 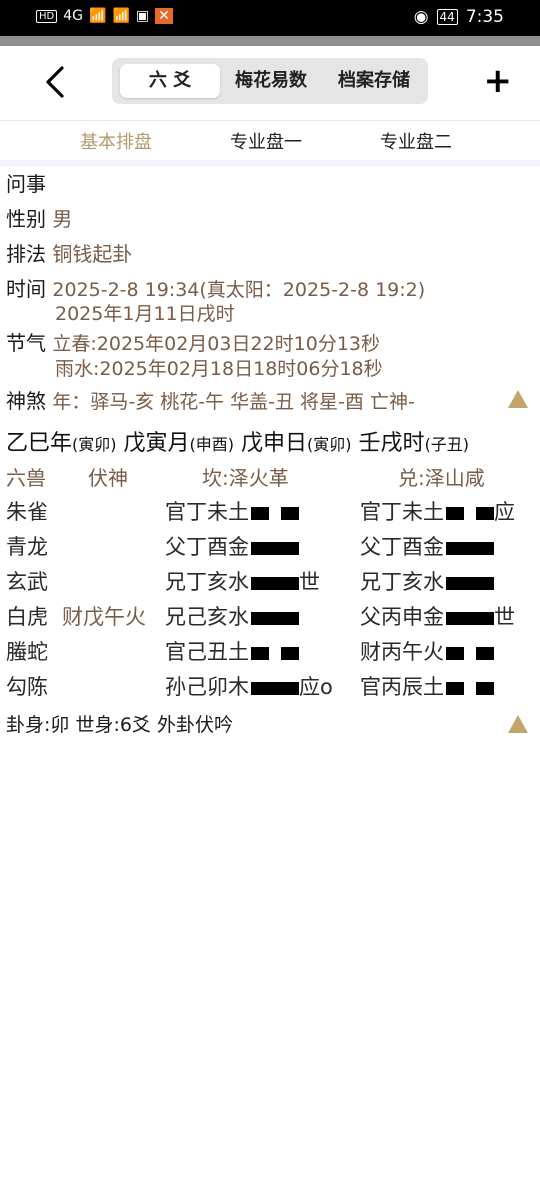 What do you see at coordinates (447, 444) in the screenshot?
I see `gz-hour-void: (子丑)` at bounding box center [447, 444].